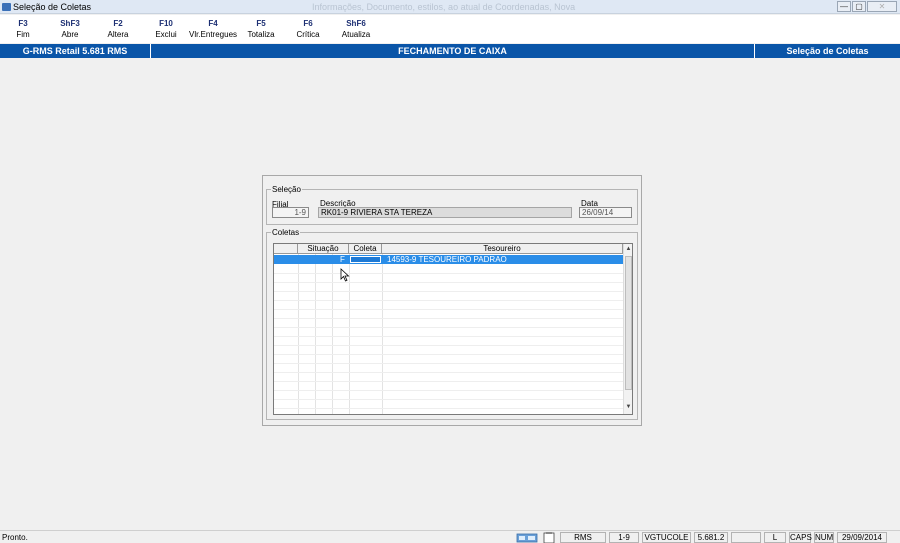 The height and width of the screenshot is (543, 900). What do you see at coordinates (844, 6) in the screenshot?
I see `minimize-button: —` at bounding box center [844, 6].